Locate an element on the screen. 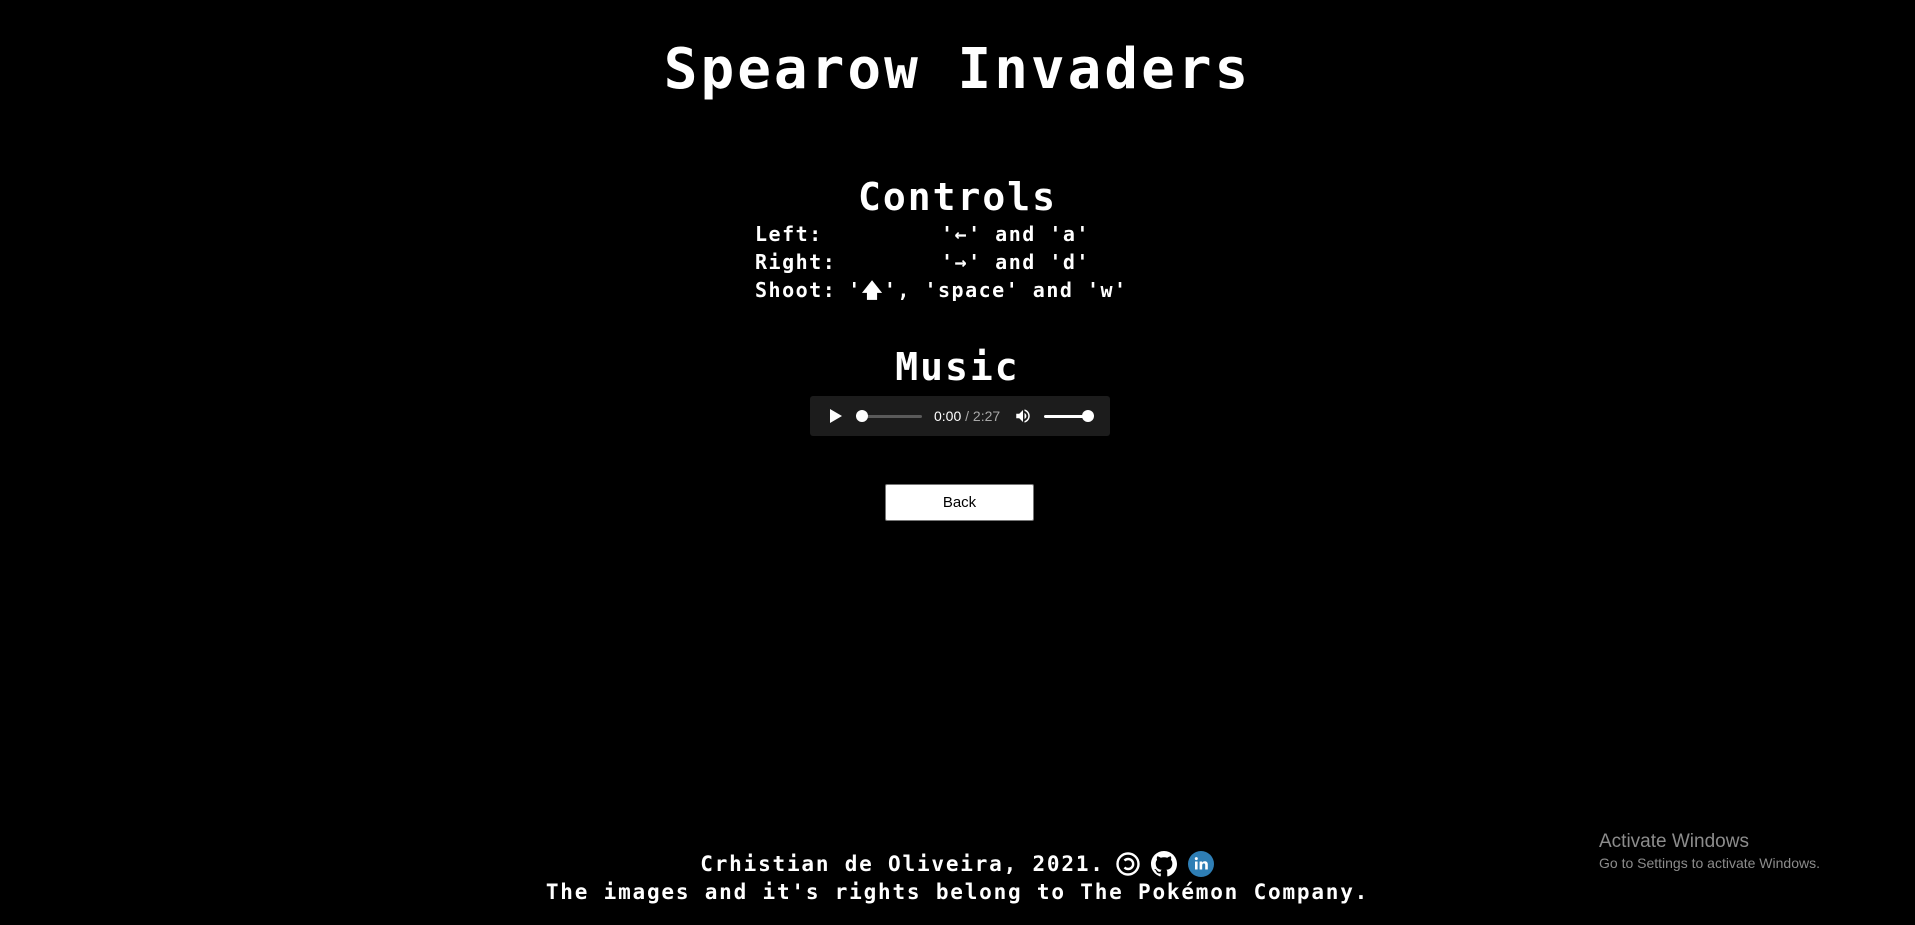  volume-thumb is located at coordinates (1088, 415).